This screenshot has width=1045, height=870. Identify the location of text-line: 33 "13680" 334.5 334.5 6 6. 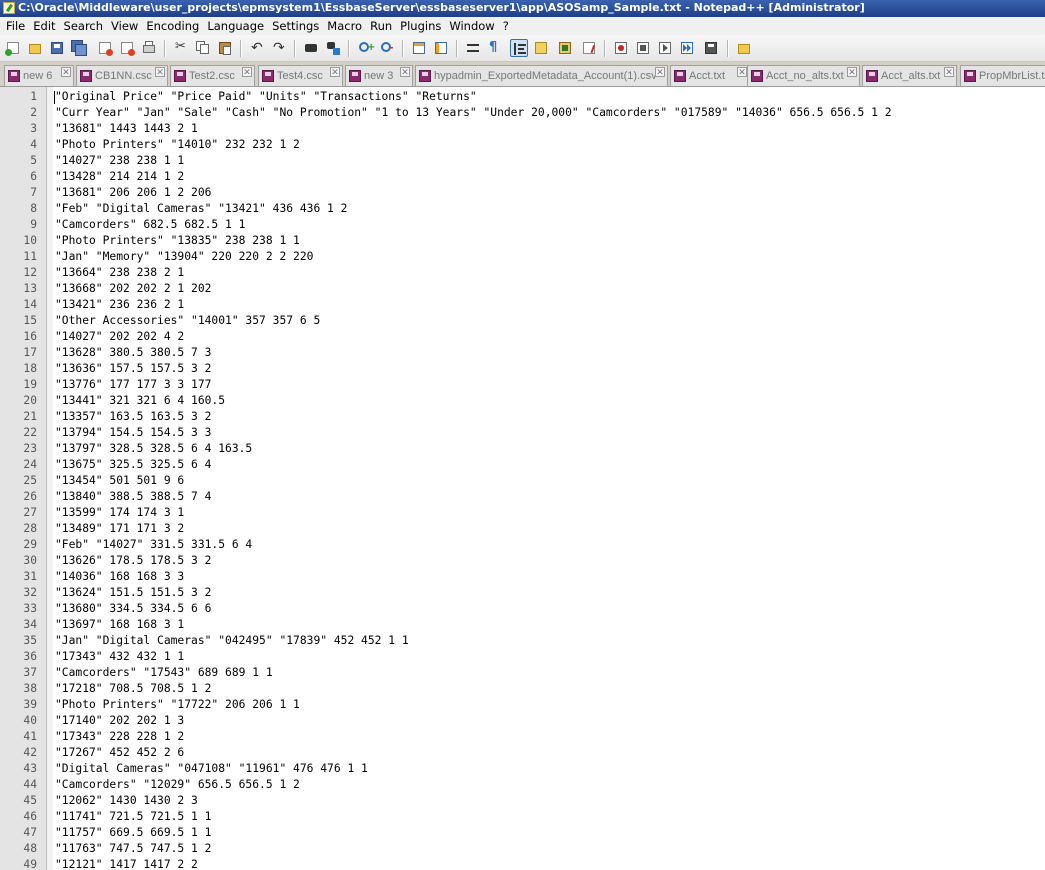
(522, 609).